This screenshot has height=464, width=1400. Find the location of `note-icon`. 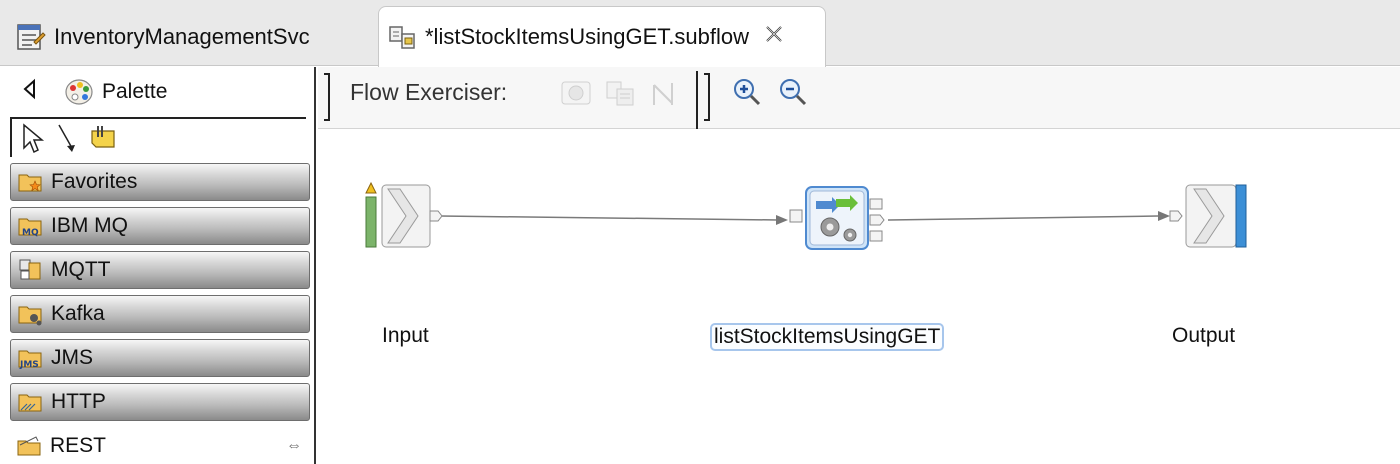

note-icon is located at coordinates (104, 138).